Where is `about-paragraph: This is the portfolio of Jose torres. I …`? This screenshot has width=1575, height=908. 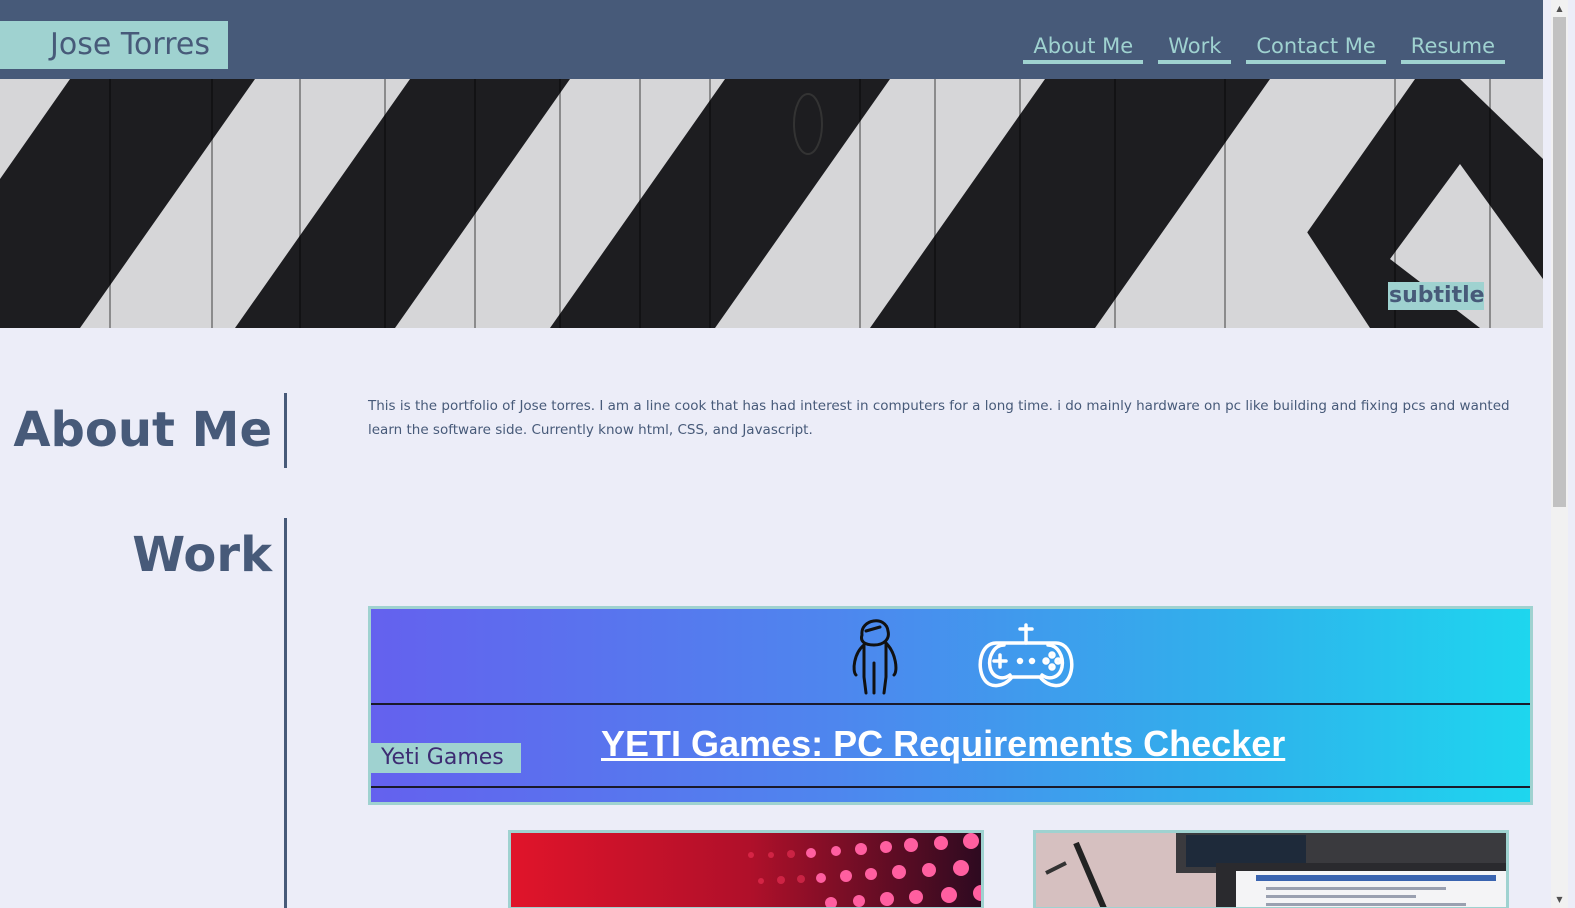
about-paragraph: This is the portfolio of Jose torres. I … is located at coordinates (939, 418).